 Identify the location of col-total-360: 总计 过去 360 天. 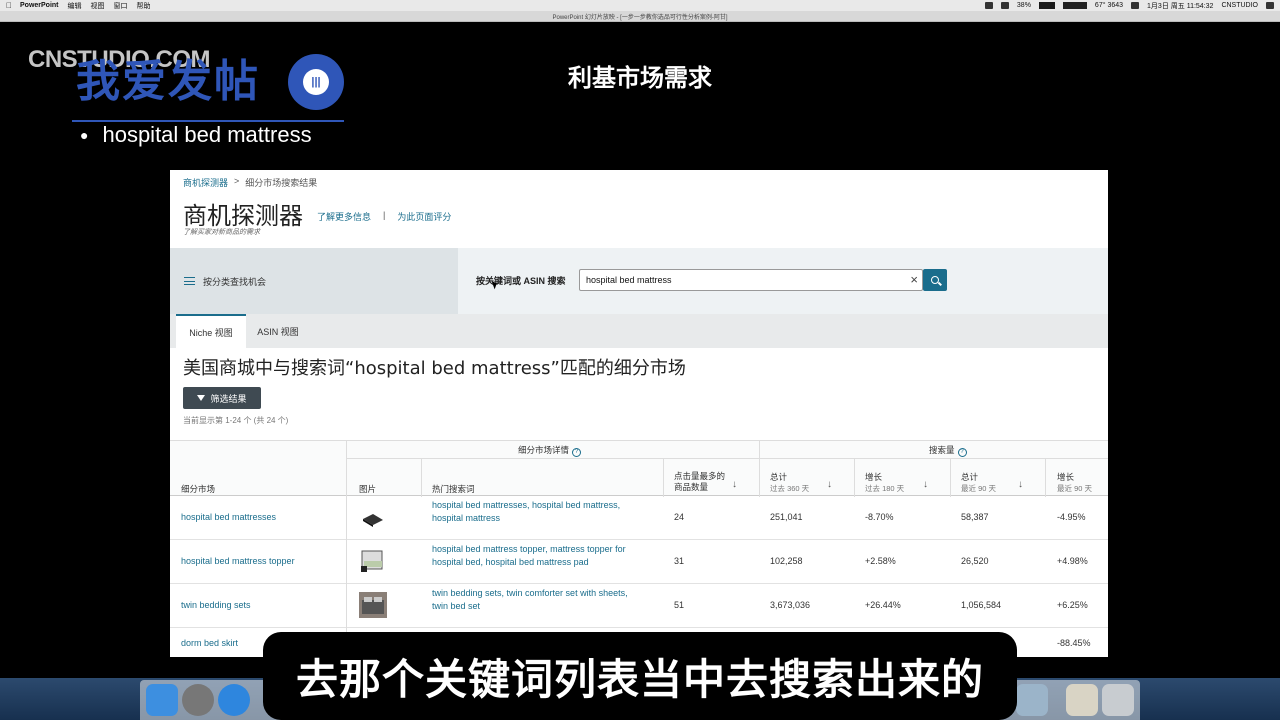
(789, 482).